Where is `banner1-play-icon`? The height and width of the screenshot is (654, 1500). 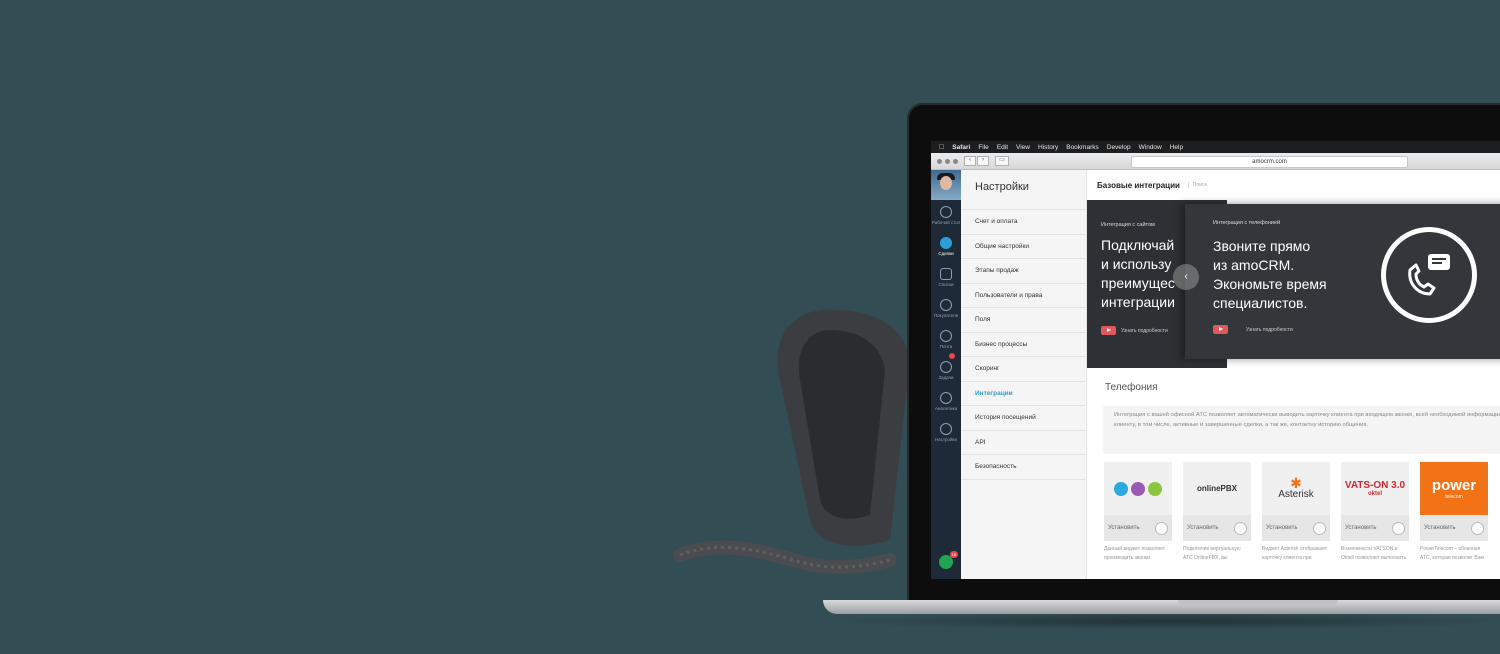 banner1-play-icon is located at coordinates (1108, 330).